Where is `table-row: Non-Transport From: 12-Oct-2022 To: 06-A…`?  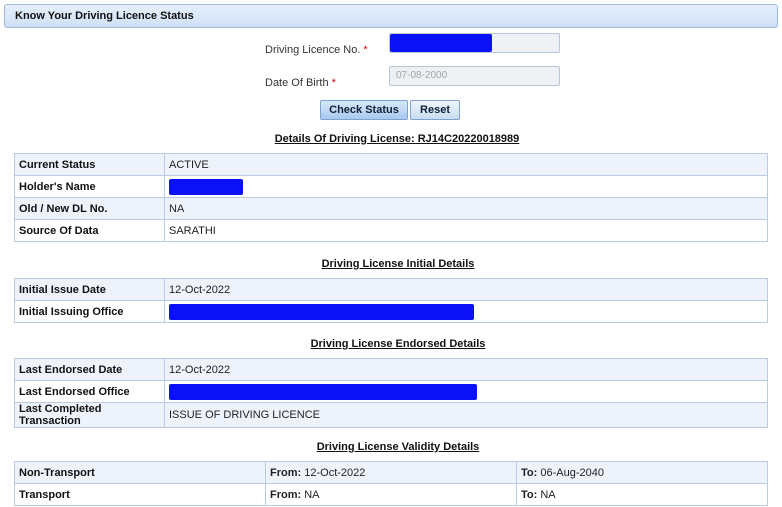 table-row: Non-Transport From: 12-Oct-2022 To: 06-A… is located at coordinates (391, 472).